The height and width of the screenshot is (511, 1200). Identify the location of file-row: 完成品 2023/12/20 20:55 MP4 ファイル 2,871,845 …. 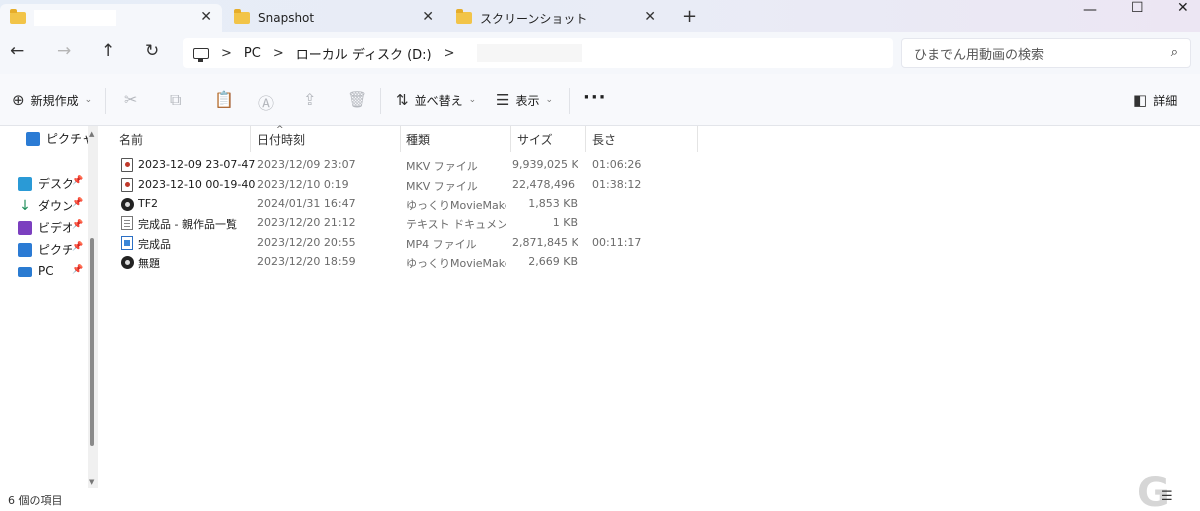
(650, 243).